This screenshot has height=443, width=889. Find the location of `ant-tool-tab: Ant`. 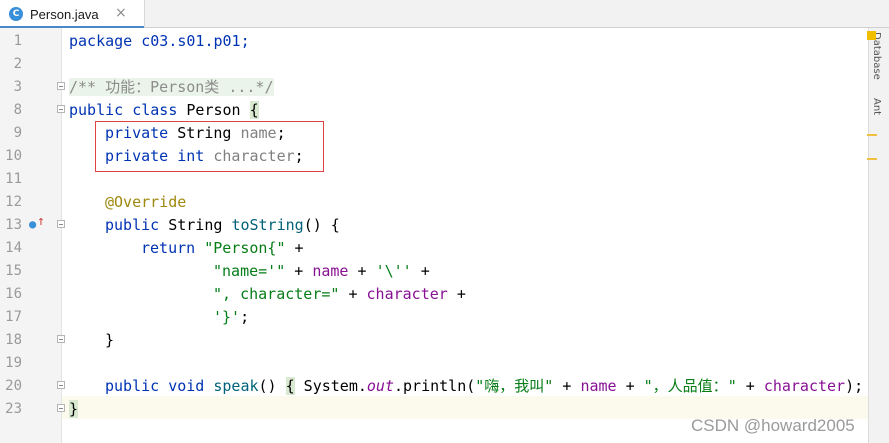

ant-tool-tab: Ant is located at coordinates (876, 106).